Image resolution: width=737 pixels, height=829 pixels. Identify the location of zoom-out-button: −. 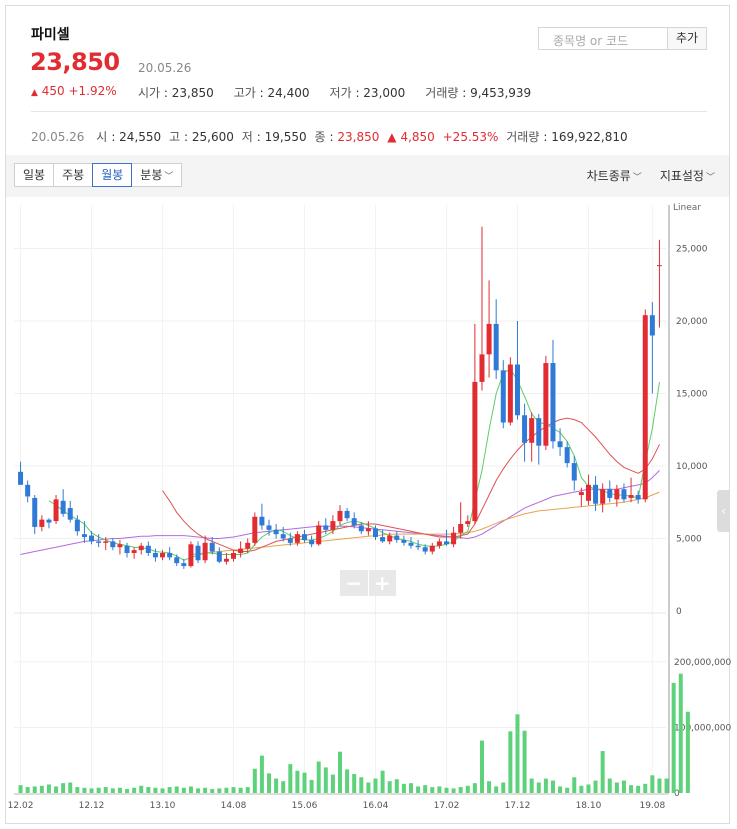
(354, 583).